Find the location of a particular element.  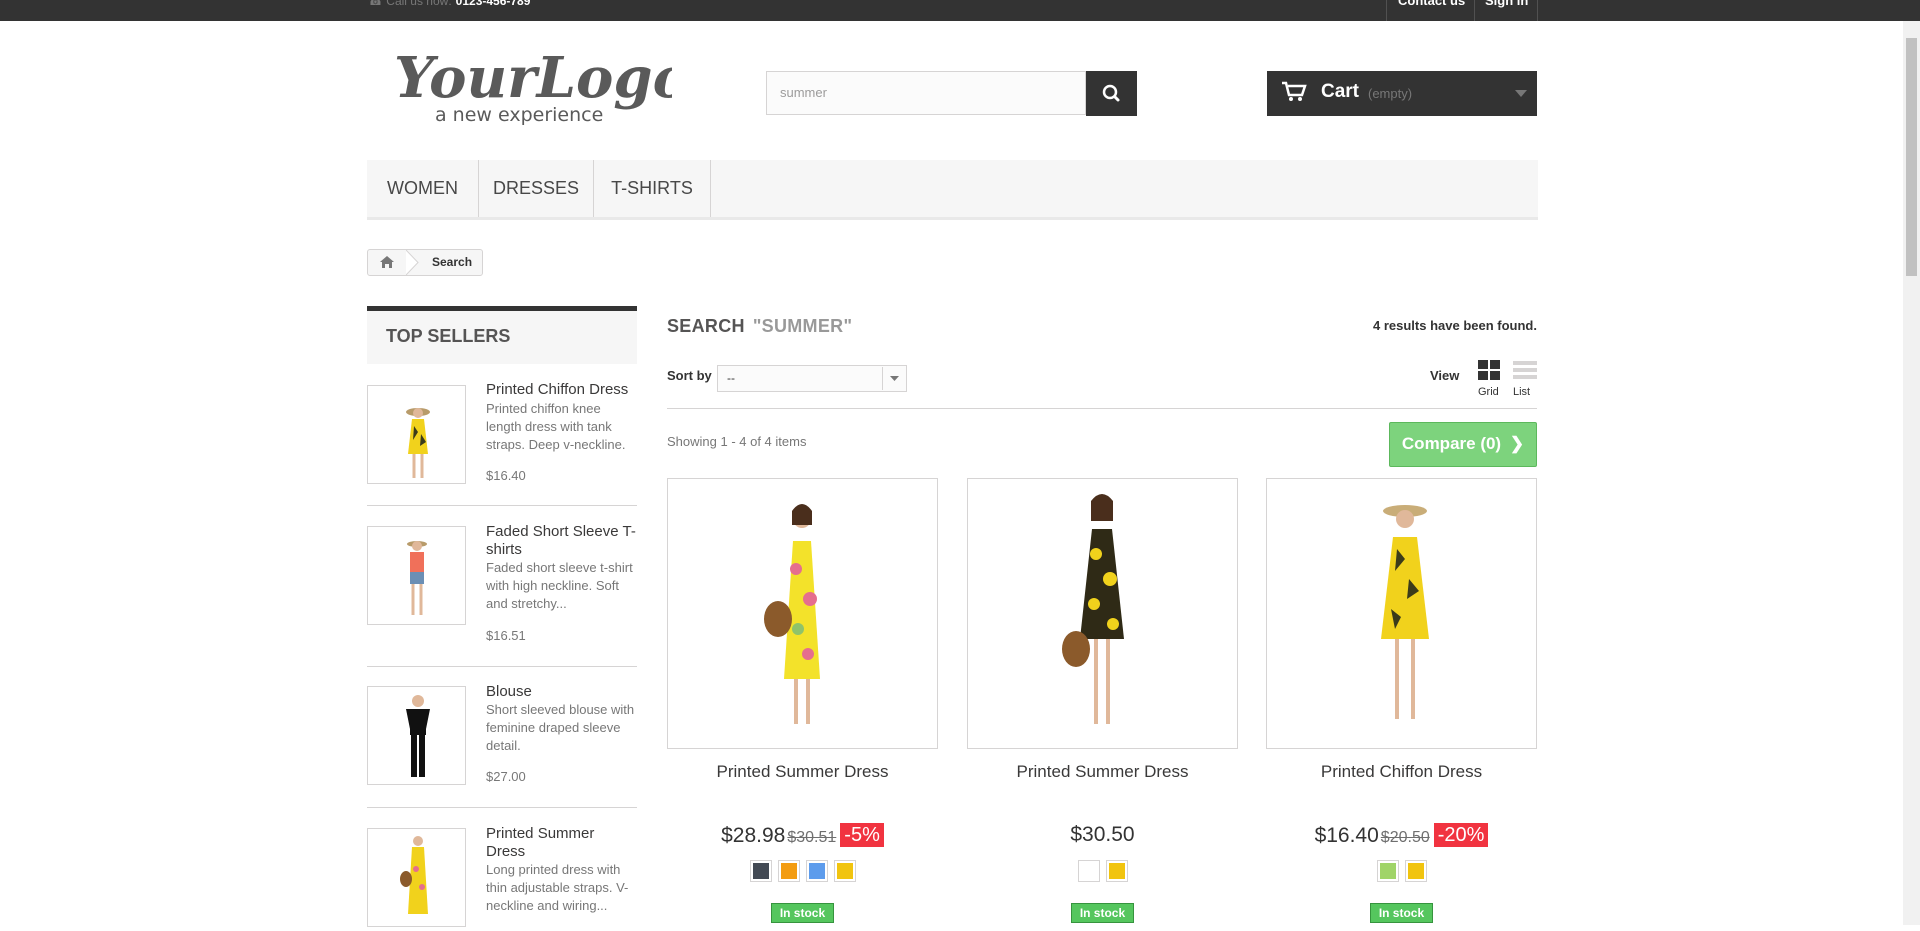

top-sellers-title: Top sellers is located at coordinates (448, 336).